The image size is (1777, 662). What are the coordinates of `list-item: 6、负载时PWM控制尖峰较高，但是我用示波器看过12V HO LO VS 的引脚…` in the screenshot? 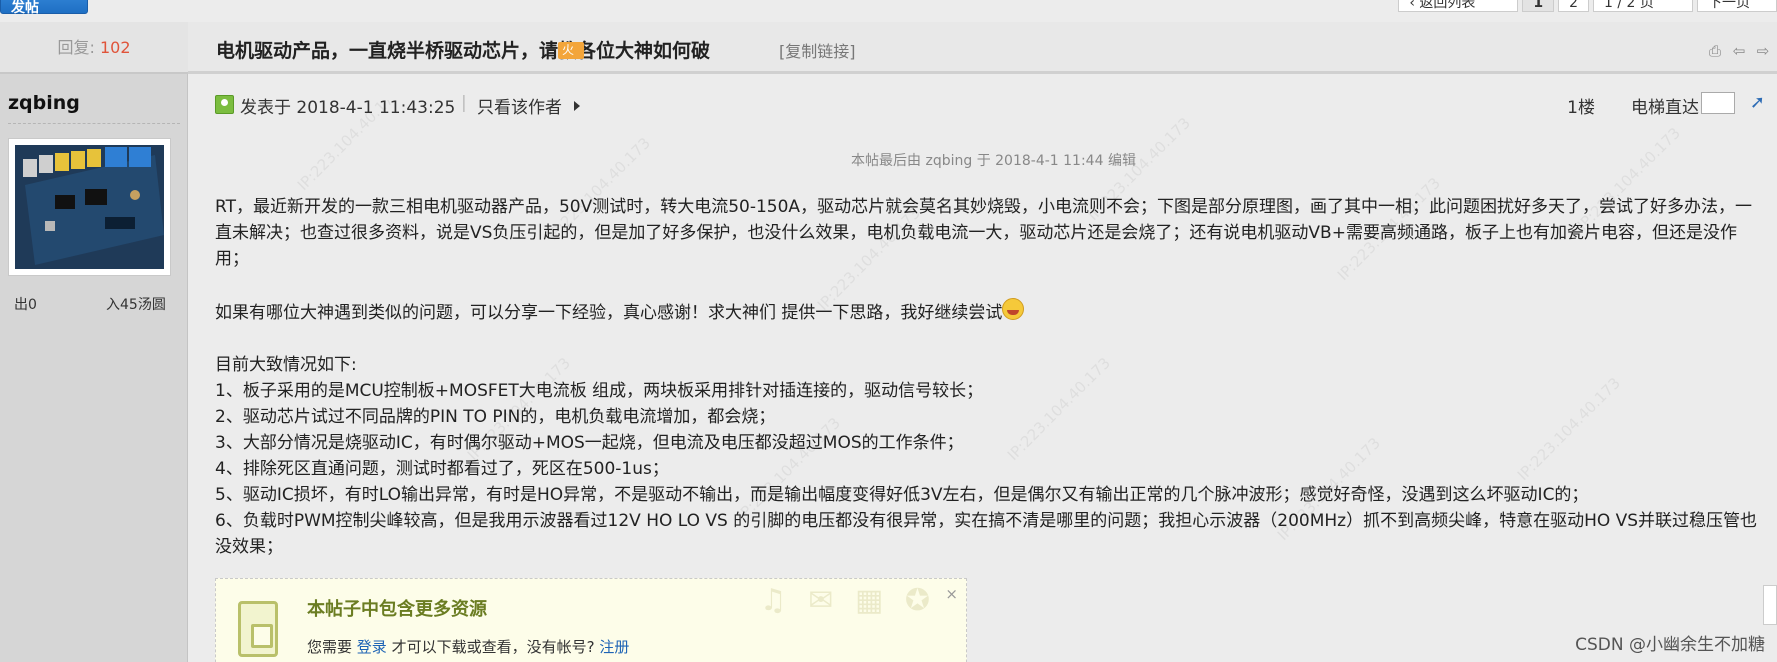 It's located at (986, 534).